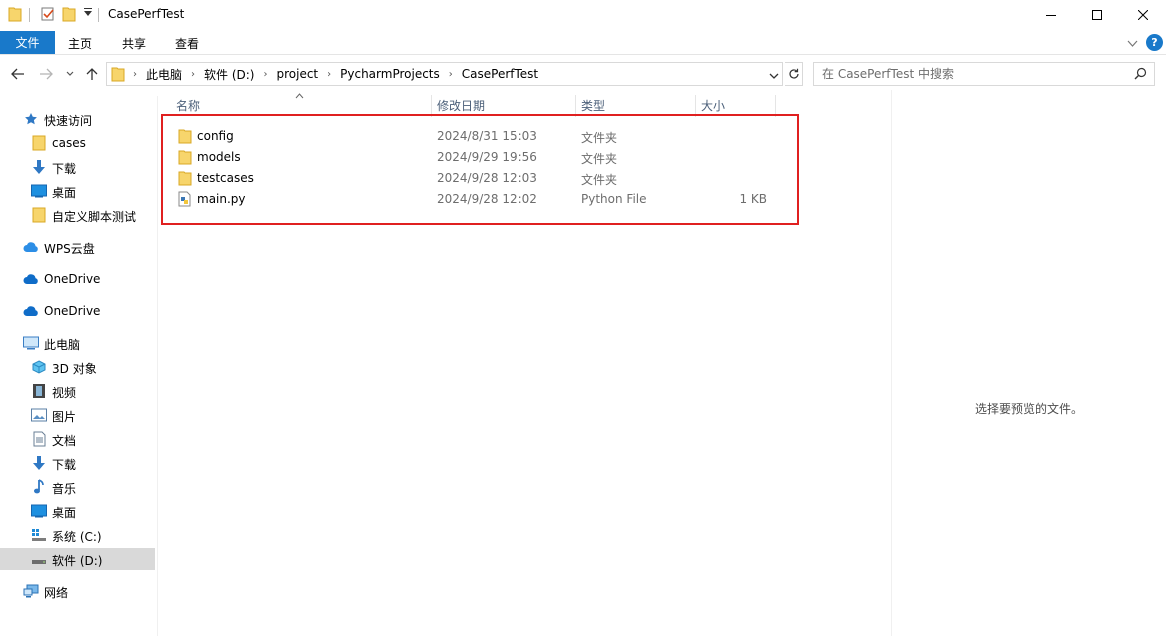  What do you see at coordinates (77, 487) in the screenshot?
I see `sidebar-item-music: 音乐` at bounding box center [77, 487].